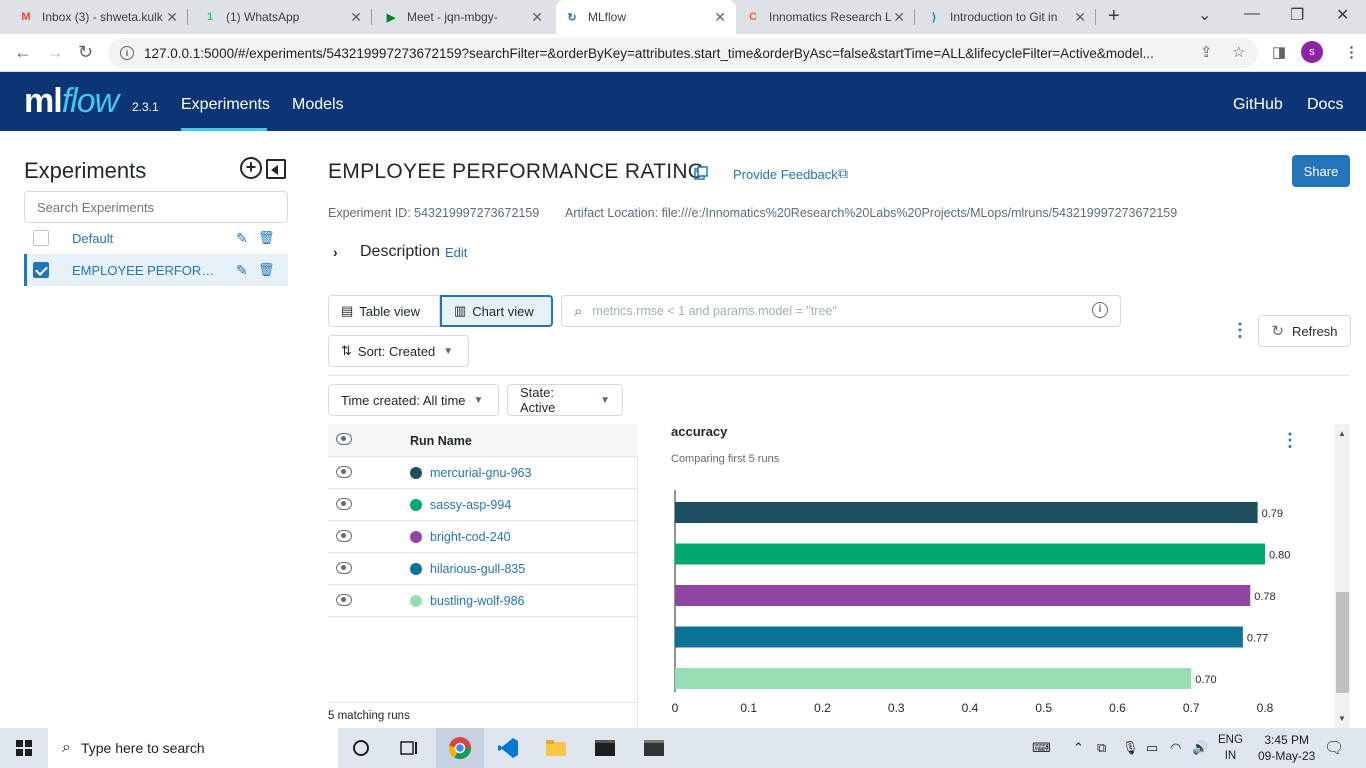 This screenshot has height=768, width=1366. I want to click on reload-icon: ↻, so click(85, 52).